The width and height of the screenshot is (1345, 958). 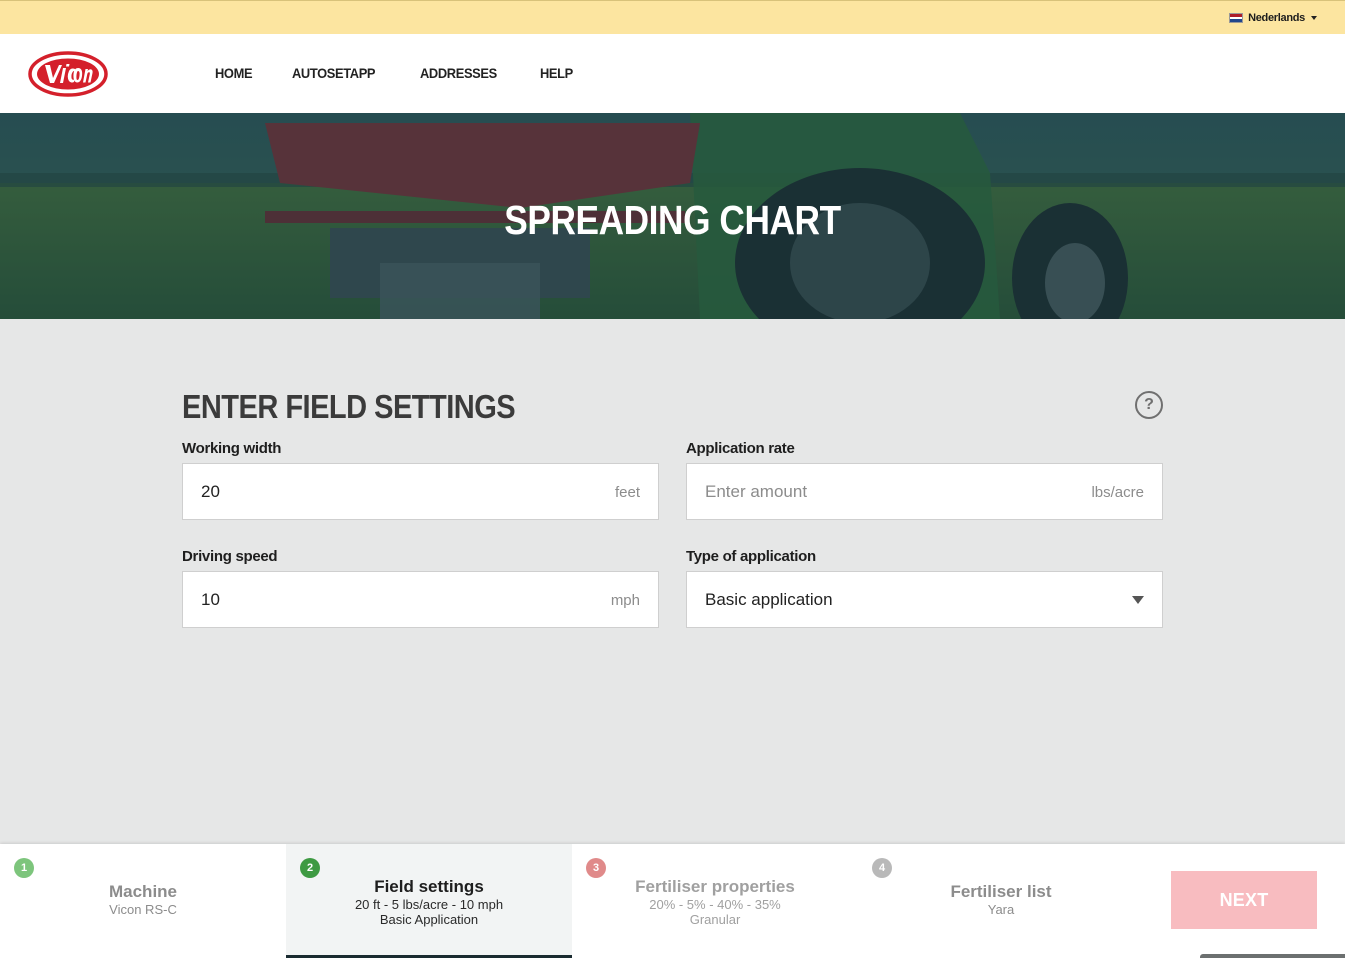 I want to click on application-type-value: Basic application, so click(x=769, y=599).